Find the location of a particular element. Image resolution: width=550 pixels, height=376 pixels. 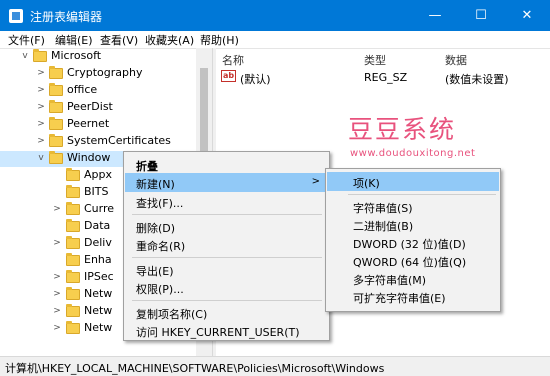

title-bar: 注册表编辑器 — ☐ ✕ is located at coordinates (275, 15).